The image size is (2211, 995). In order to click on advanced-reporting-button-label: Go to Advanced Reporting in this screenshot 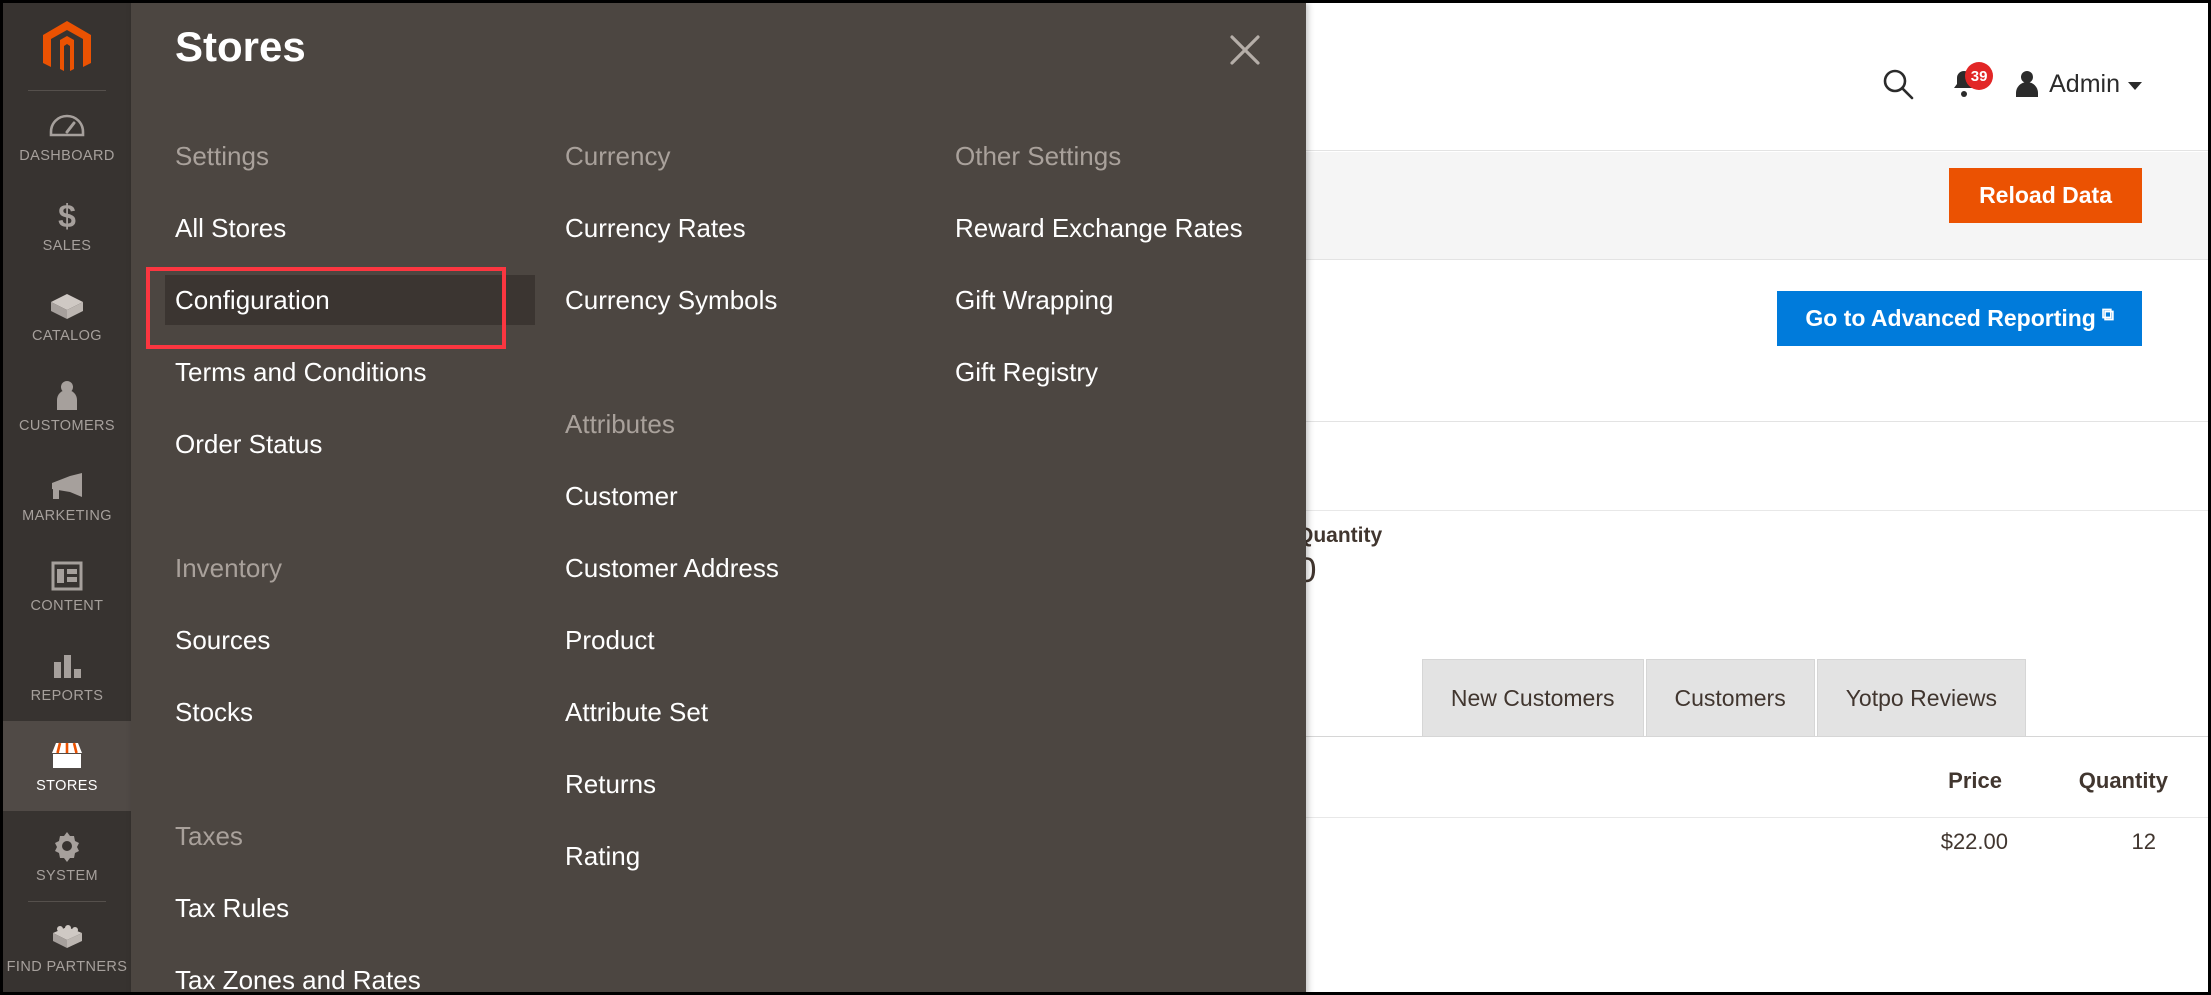, I will do `click(1950, 318)`.